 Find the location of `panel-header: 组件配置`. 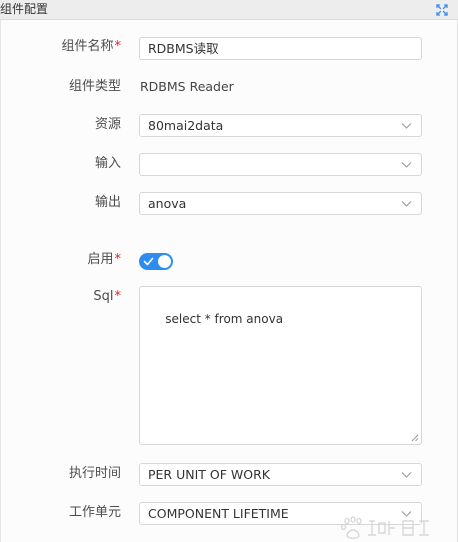

panel-header: 组件配置 is located at coordinates (229, 10).